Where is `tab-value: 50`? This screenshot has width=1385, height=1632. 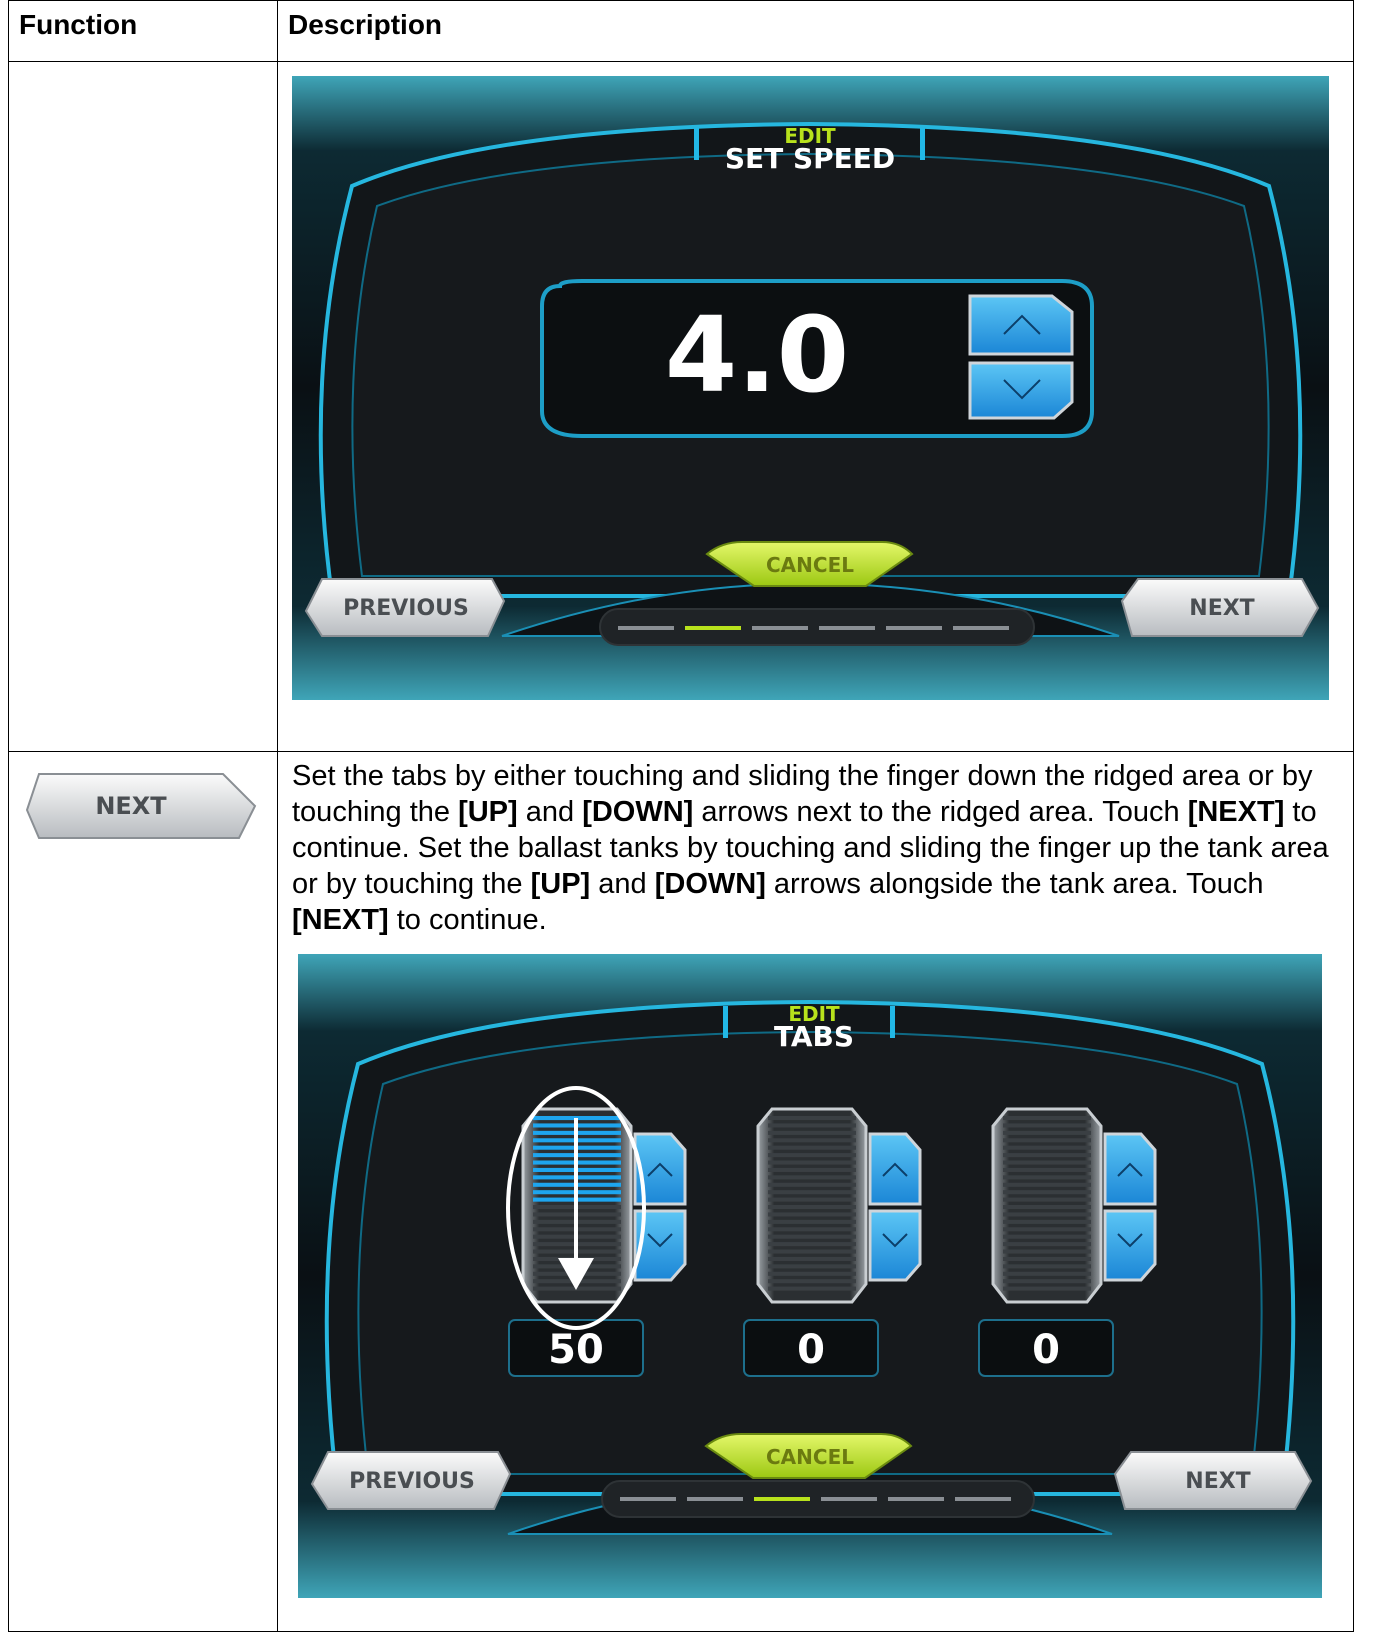
tab-value: 50 is located at coordinates (576, 1350).